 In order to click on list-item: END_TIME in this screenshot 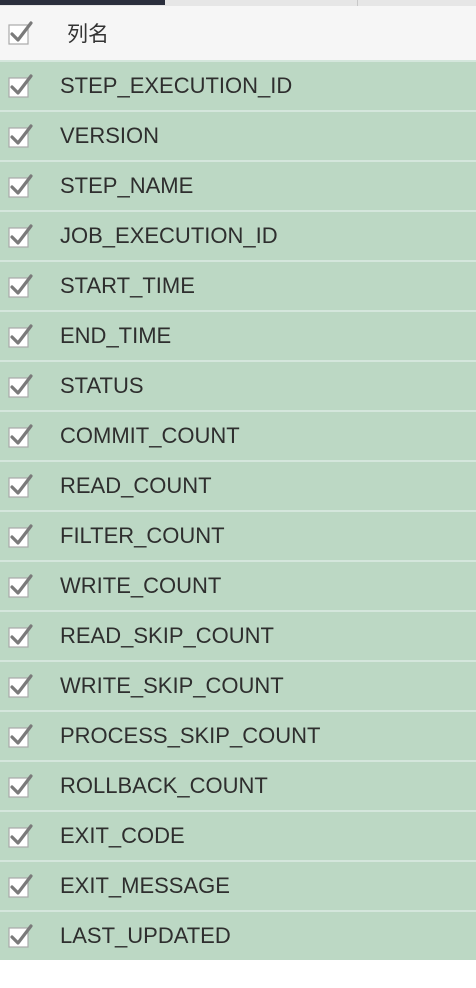, I will do `click(238, 335)`.